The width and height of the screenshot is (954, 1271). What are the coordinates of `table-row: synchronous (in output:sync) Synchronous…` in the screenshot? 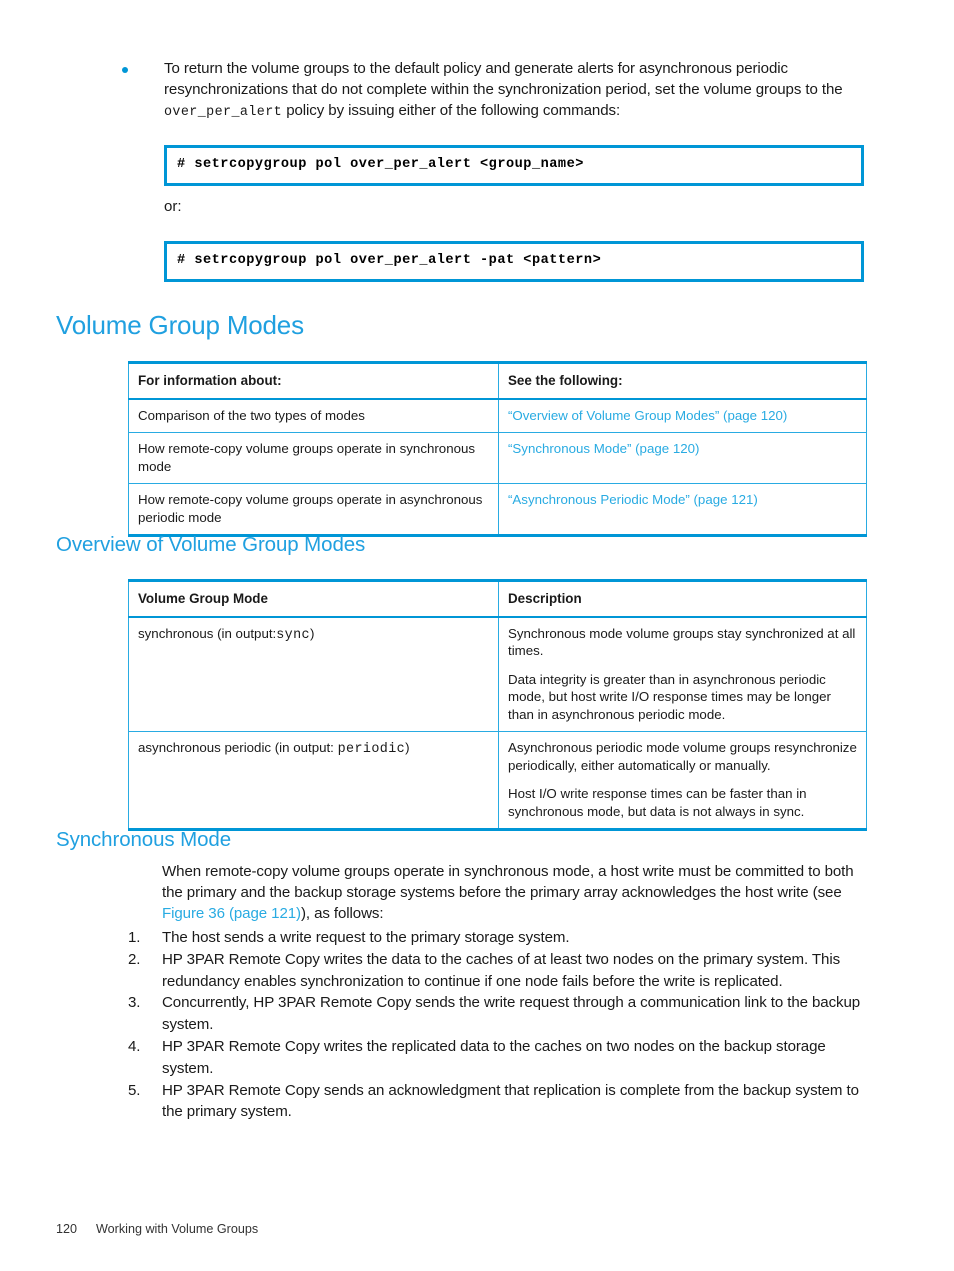 It's located at (497, 674).